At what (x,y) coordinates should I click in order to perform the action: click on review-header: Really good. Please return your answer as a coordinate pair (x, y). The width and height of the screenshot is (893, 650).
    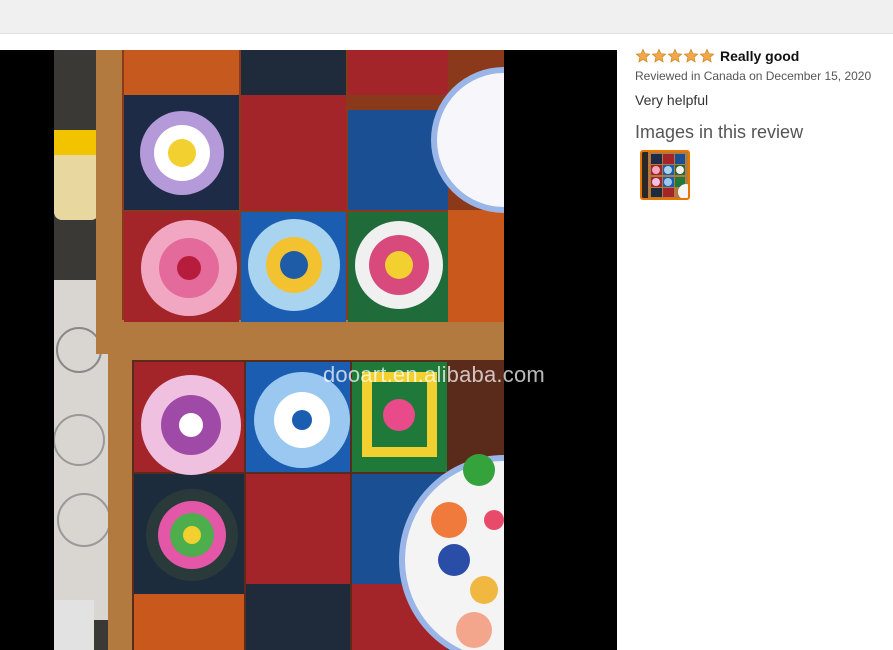
    Looking at the image, I should click on (760, 56).